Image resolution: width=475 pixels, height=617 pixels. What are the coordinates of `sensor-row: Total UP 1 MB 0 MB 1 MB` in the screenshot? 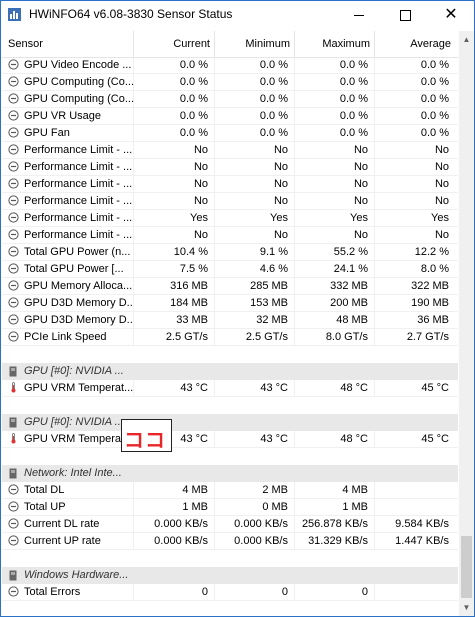 It's located at (230, 507).